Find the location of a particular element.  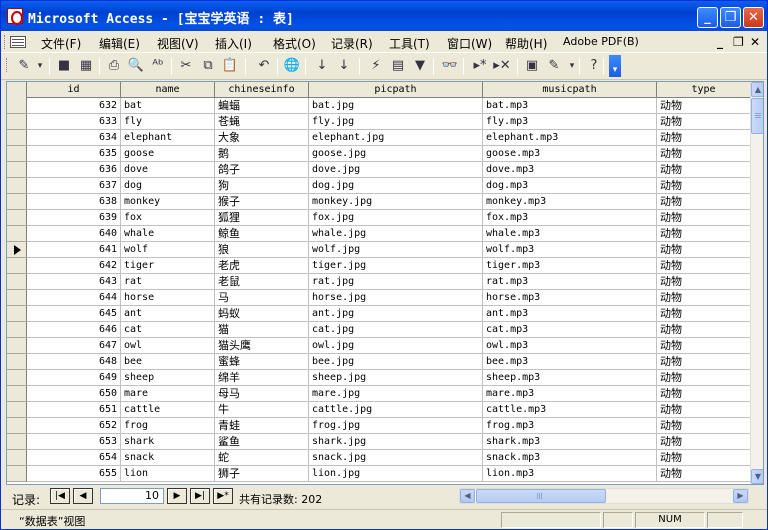

column-header-name: name is located at coordinates (168, 90).